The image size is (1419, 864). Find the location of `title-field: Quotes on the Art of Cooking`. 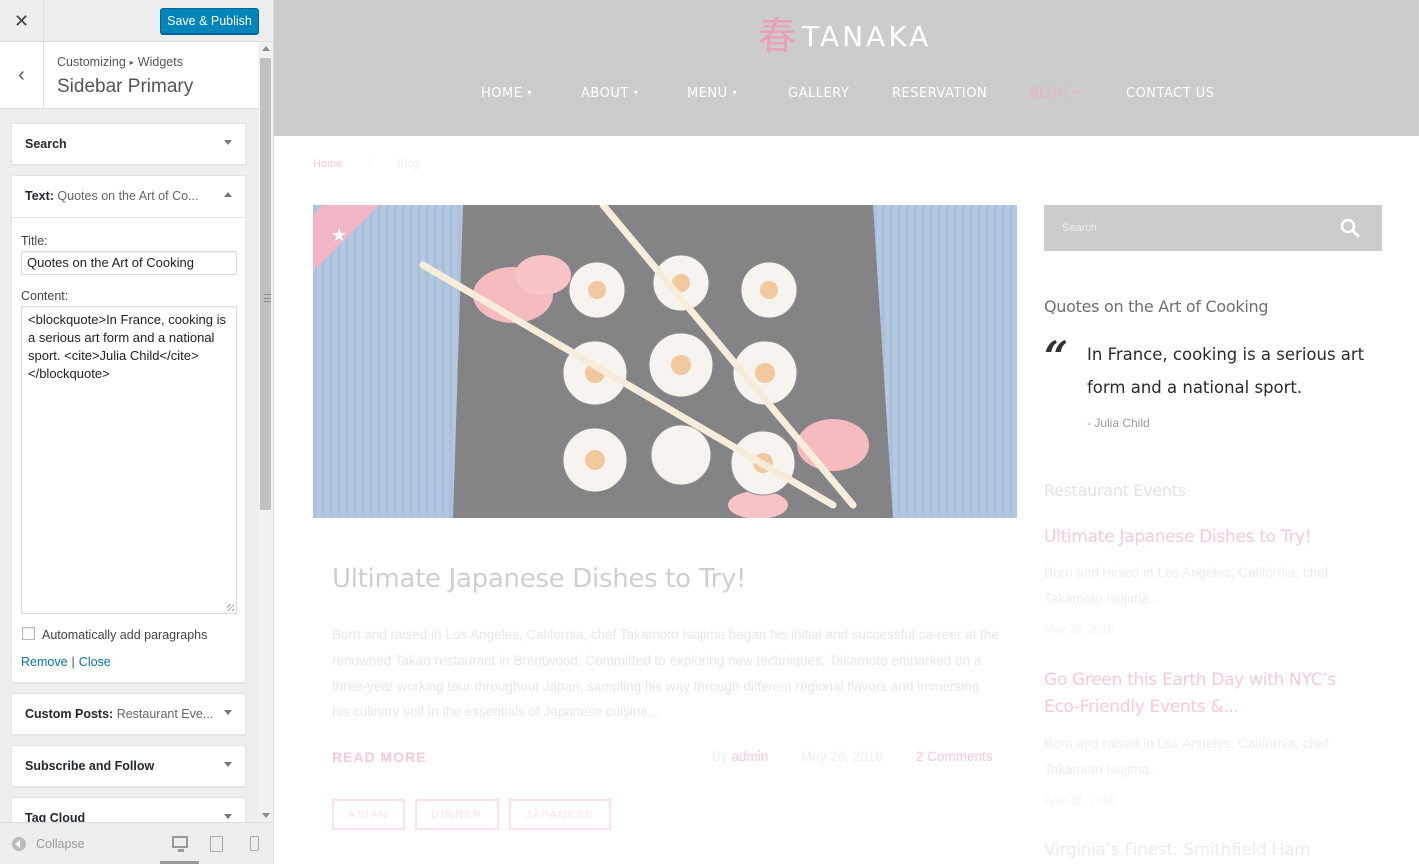

title-field: Quotes on the Art of Cooking is located at coordinates (129, 263).